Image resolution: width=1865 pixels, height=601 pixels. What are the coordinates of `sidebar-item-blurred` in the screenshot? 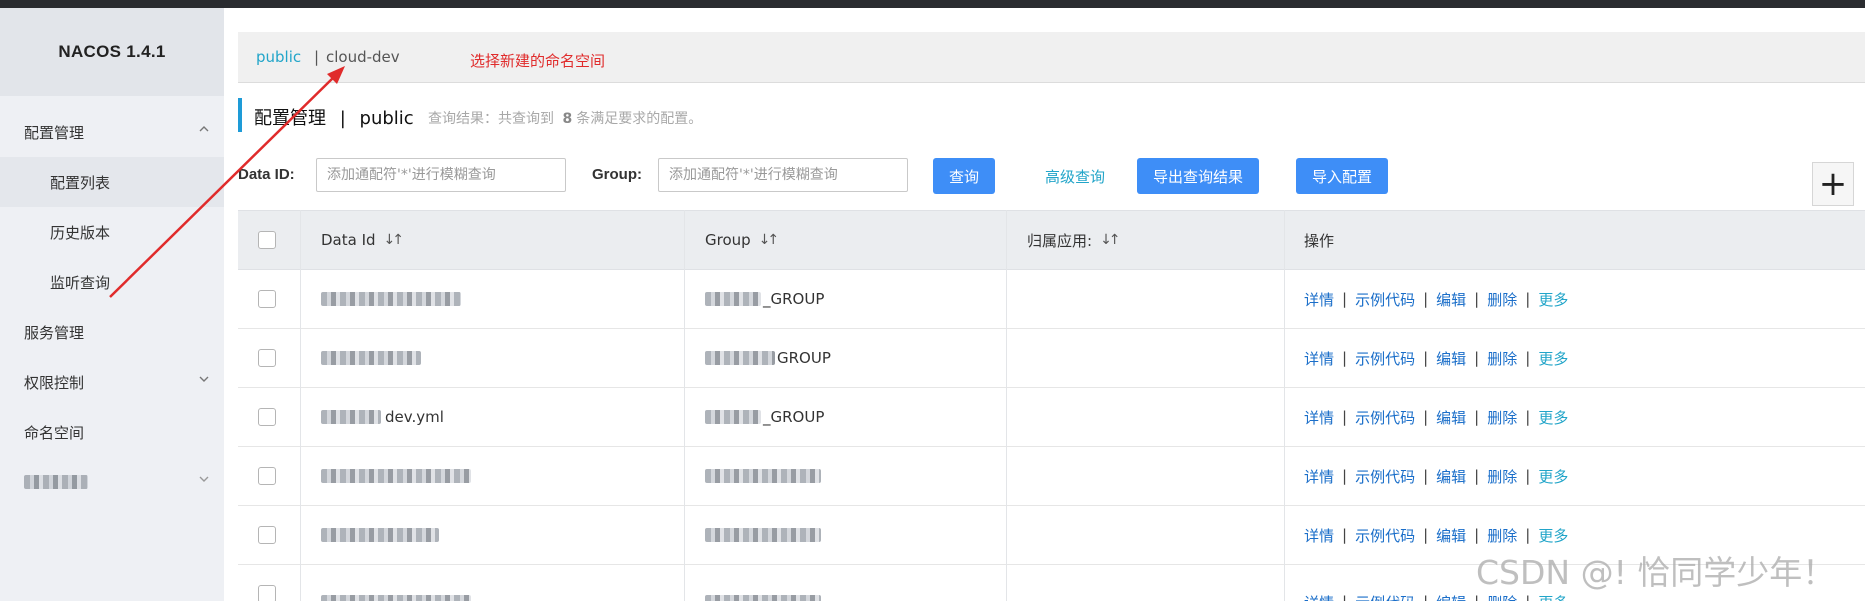 It's located at (112, 482).